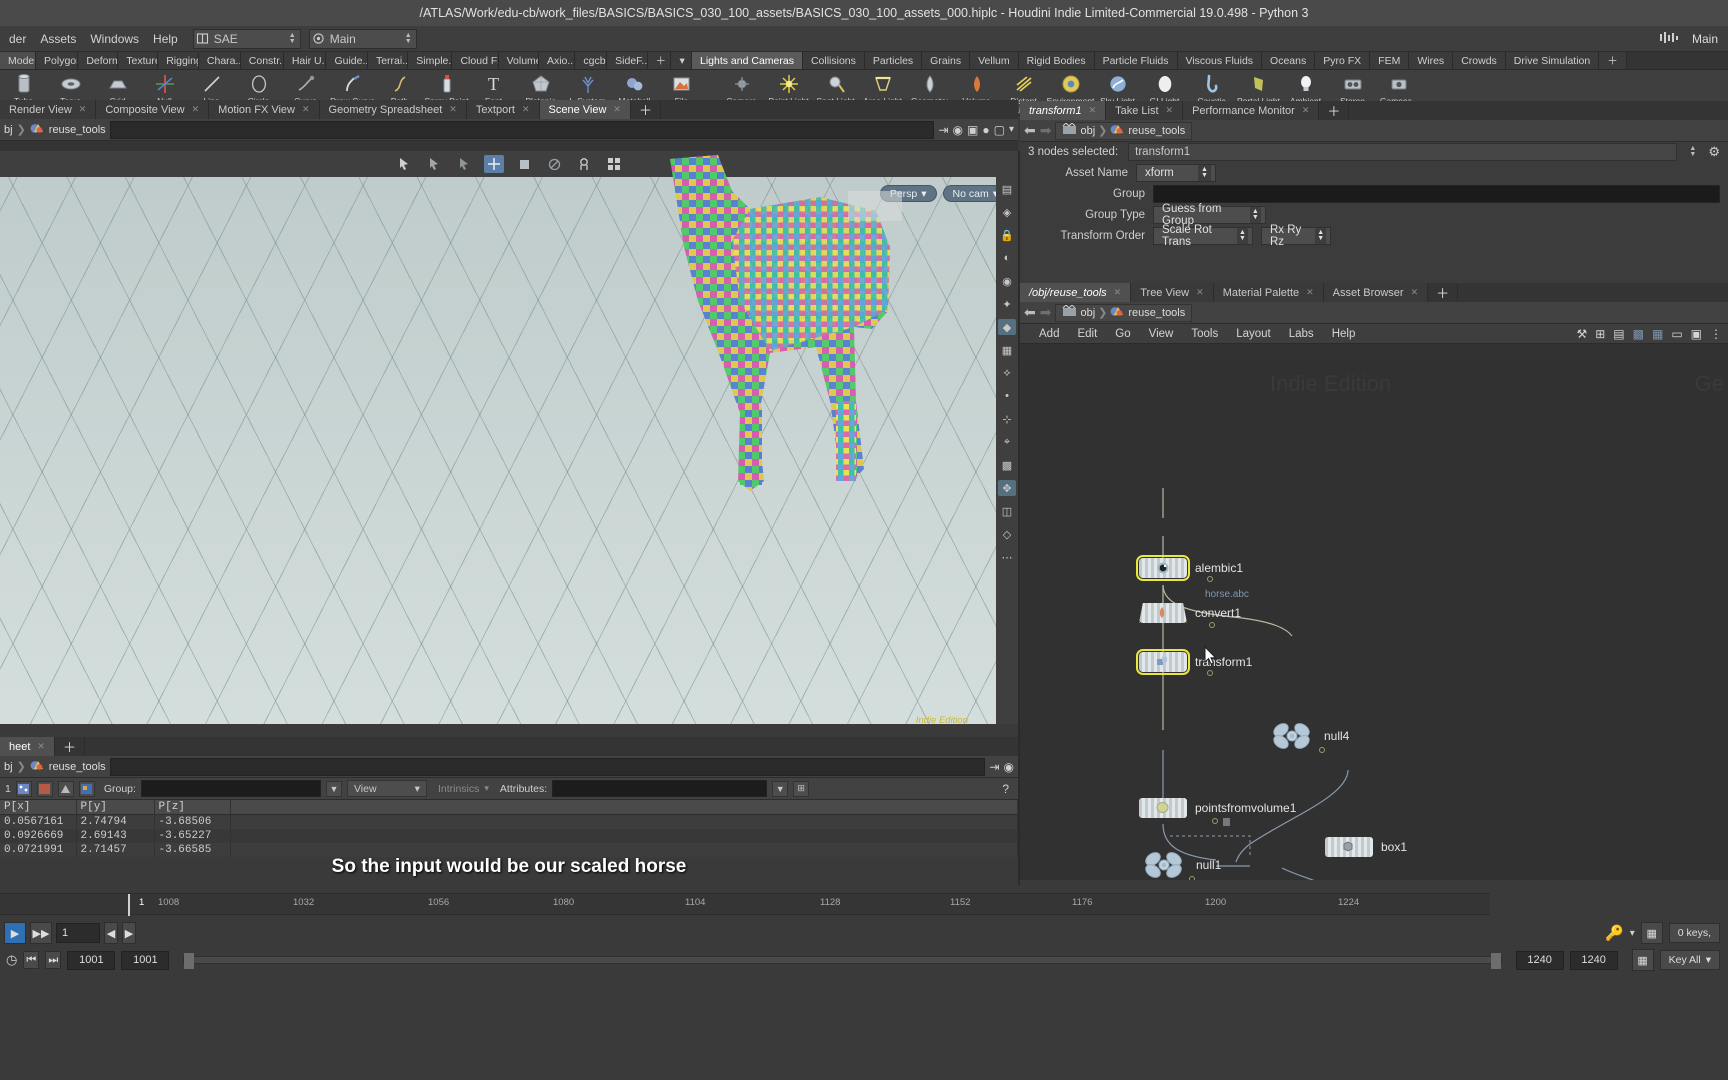 The image size is (1728, 1080). I want to click on sticky-icon: ▣, so click(1696, 334).